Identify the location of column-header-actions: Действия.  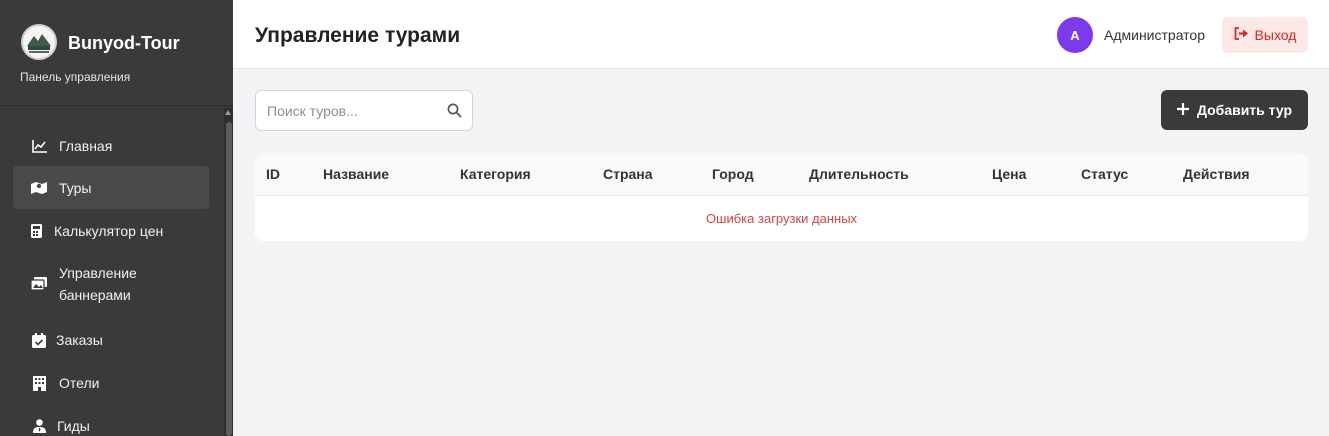
(1216, 174).